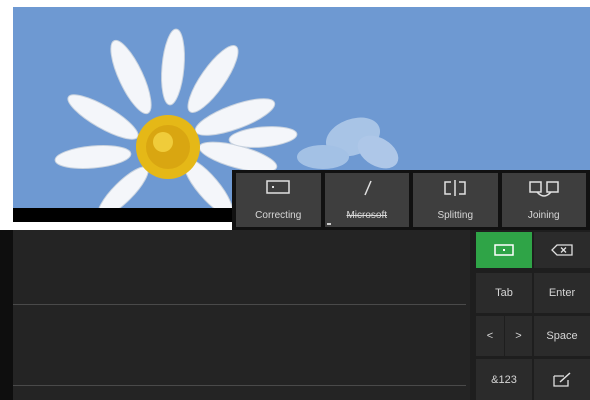  Describe the element at coordinates (544, 189) in the screenshot. I see `joining-icon` at that location.